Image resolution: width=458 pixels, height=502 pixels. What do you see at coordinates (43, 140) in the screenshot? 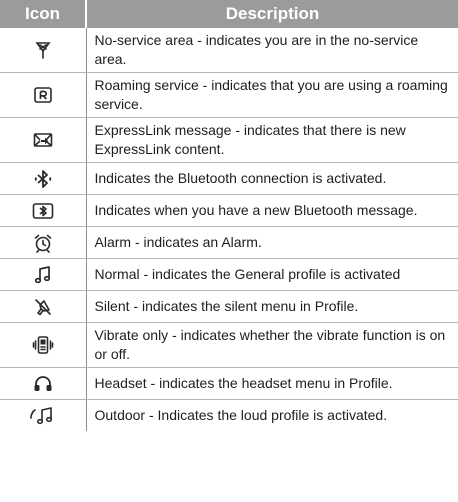
I see `expresslink-envelope-icon` at bounding box center [43, 140].